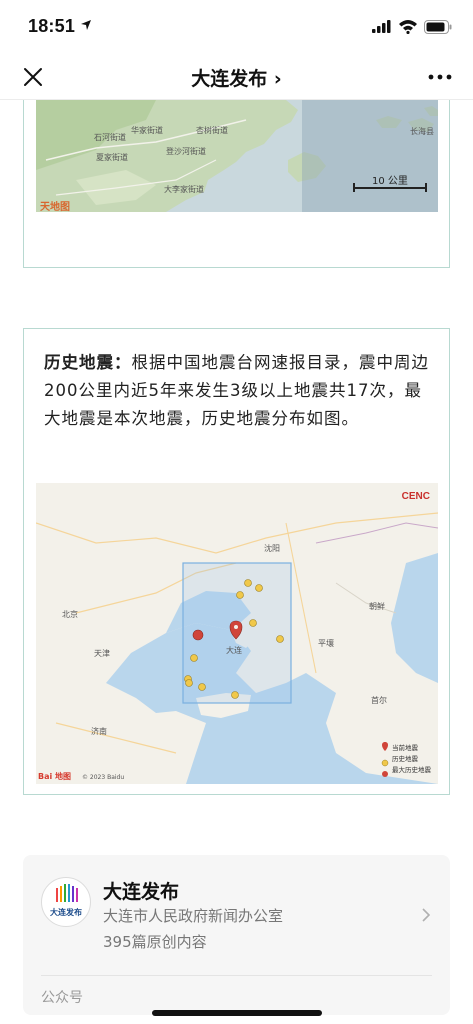  What do you see at coordinates (405, 747) in the screenshot?
I see `legend-current-quake: 当前地震` at bounding box center [405, 747].